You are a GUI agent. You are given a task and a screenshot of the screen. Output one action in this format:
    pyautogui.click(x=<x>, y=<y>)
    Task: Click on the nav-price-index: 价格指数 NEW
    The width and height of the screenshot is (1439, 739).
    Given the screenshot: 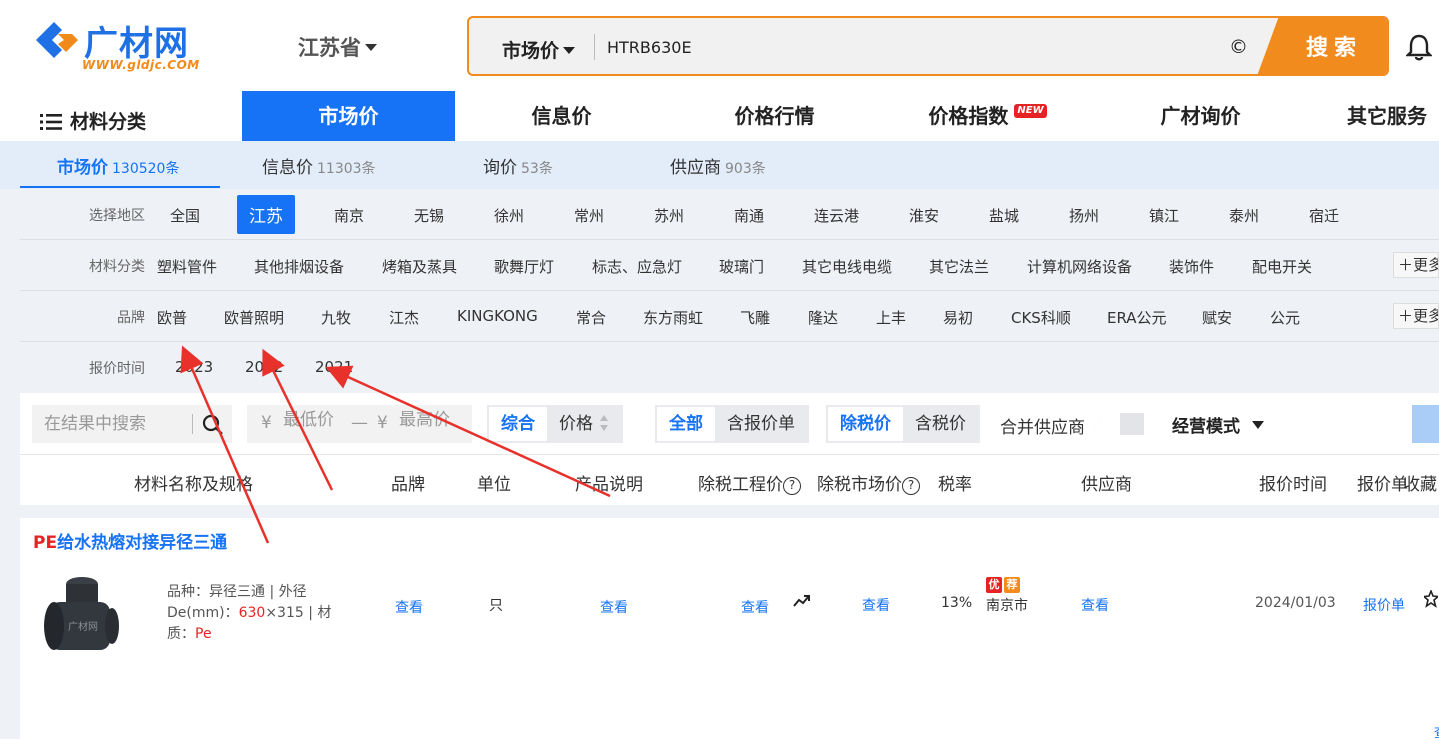 What is the action you would take?
    pyautogui.click(x=987, y=116)
    